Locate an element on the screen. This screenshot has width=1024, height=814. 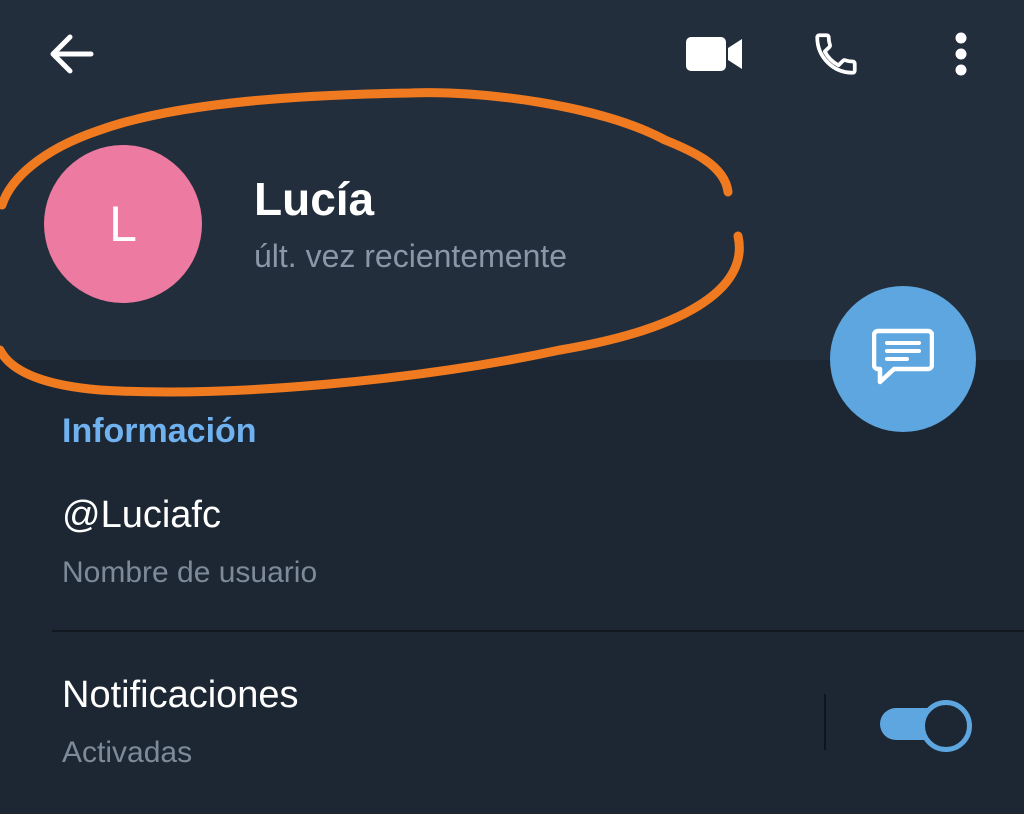
notifications-status: Activadas is located at coordinates (127, 752).